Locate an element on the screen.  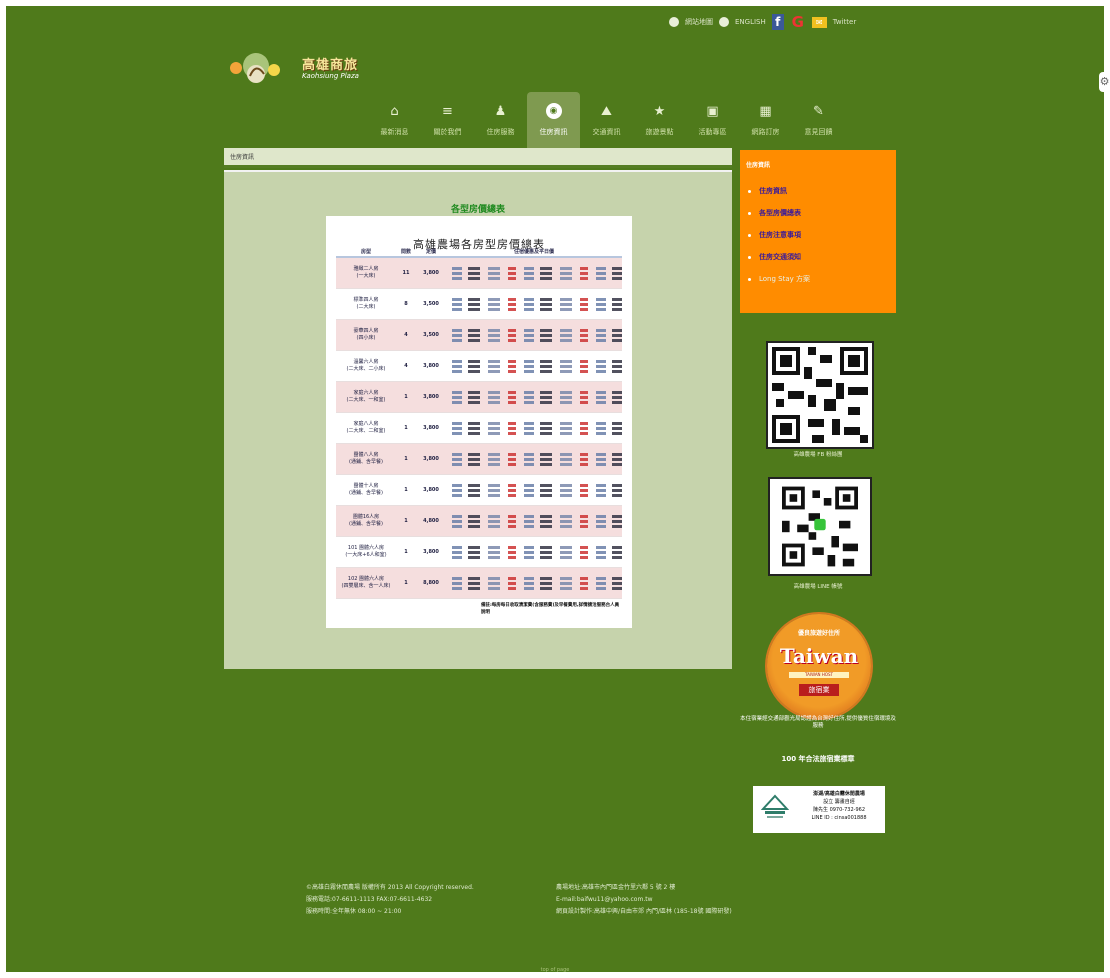
logo-title: 高雄商旅 is located at coordinates (330, 65).